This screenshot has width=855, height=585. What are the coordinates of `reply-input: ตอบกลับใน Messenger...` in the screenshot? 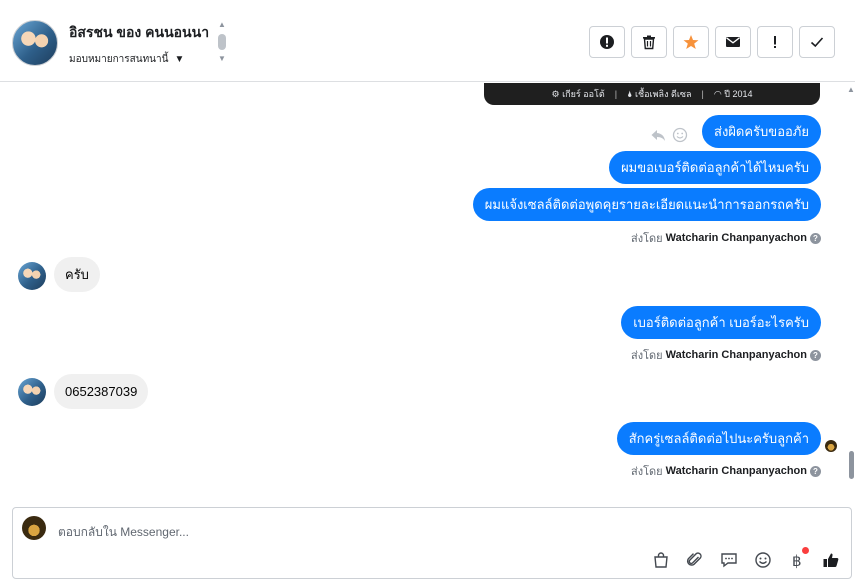 It's located at (123, 532).